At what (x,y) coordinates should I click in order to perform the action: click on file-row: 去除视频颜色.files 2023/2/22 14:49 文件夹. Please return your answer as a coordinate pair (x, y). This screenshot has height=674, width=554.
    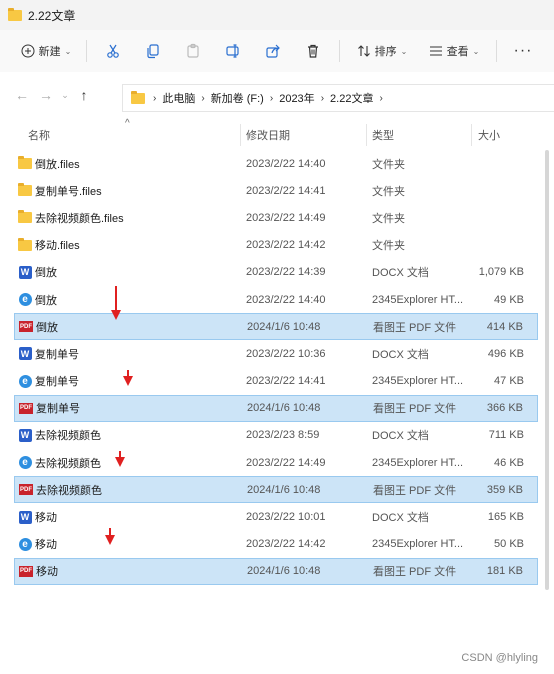
    Looking at the image, I should click on (276, 217).